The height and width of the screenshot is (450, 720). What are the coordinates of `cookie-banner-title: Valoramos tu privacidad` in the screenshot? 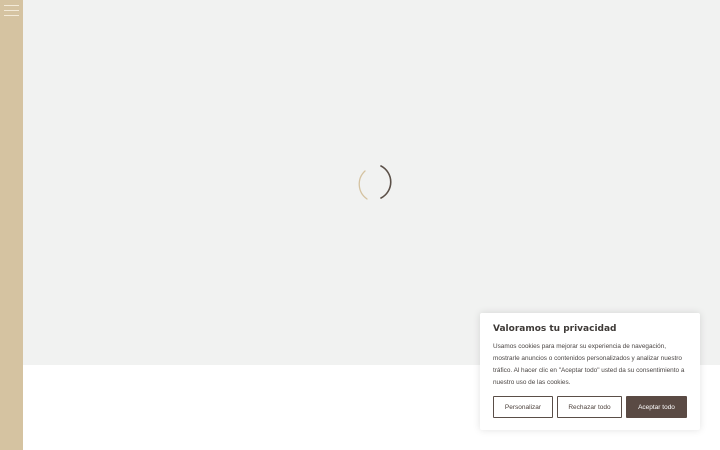 It's located at (555, 329).